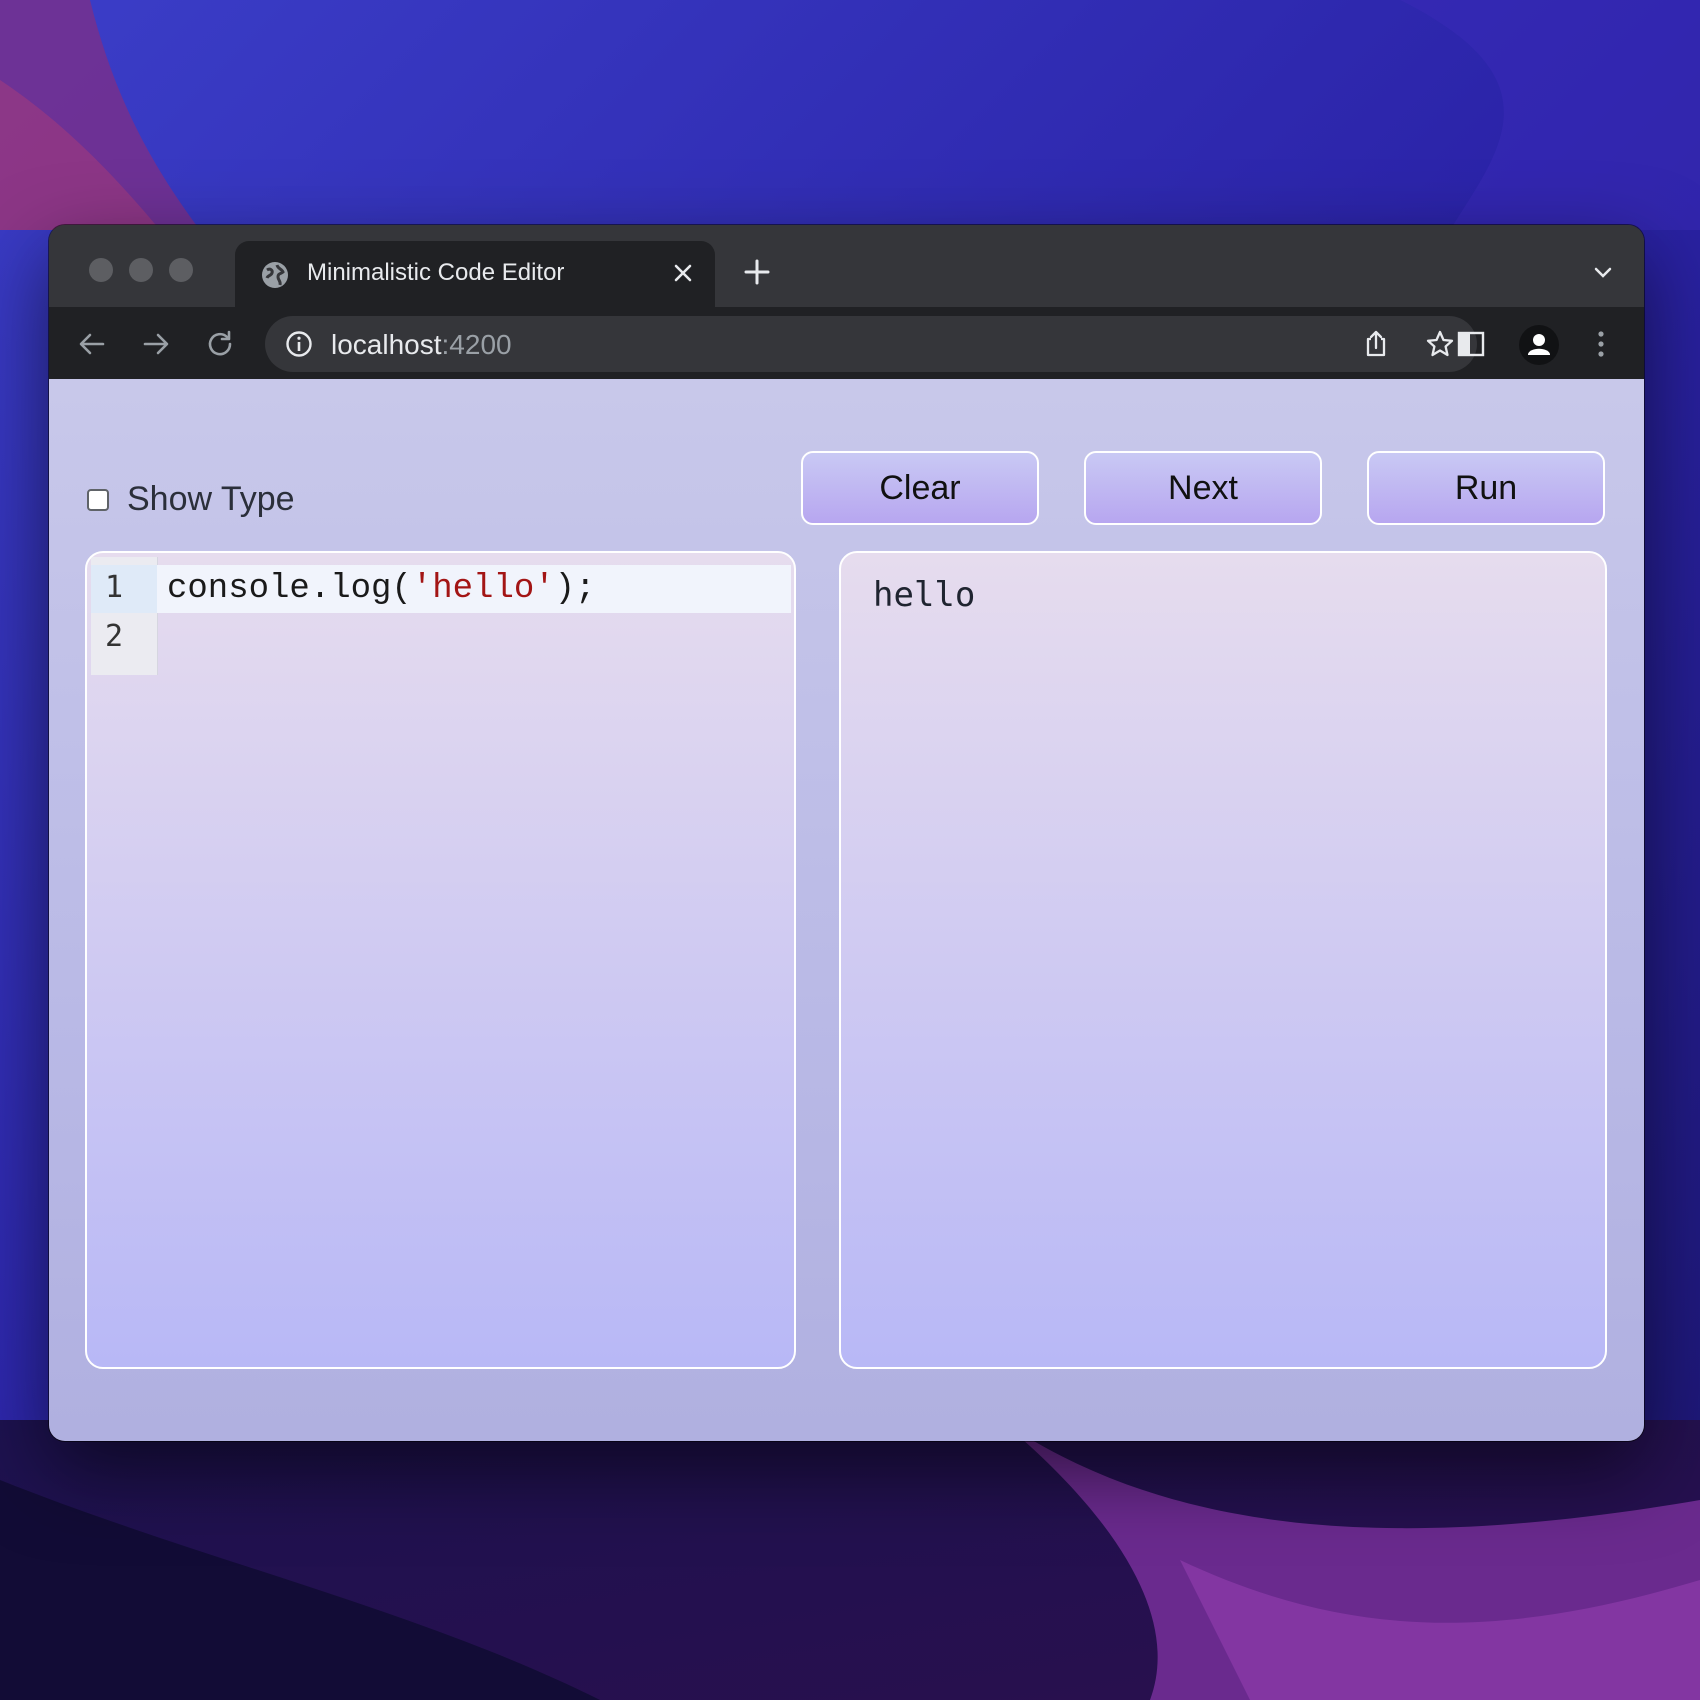 The image size is (1700, 1700). Describe the element at coordinates (181, 270) in the screenshot. I see `zoom-window-button` at that location.